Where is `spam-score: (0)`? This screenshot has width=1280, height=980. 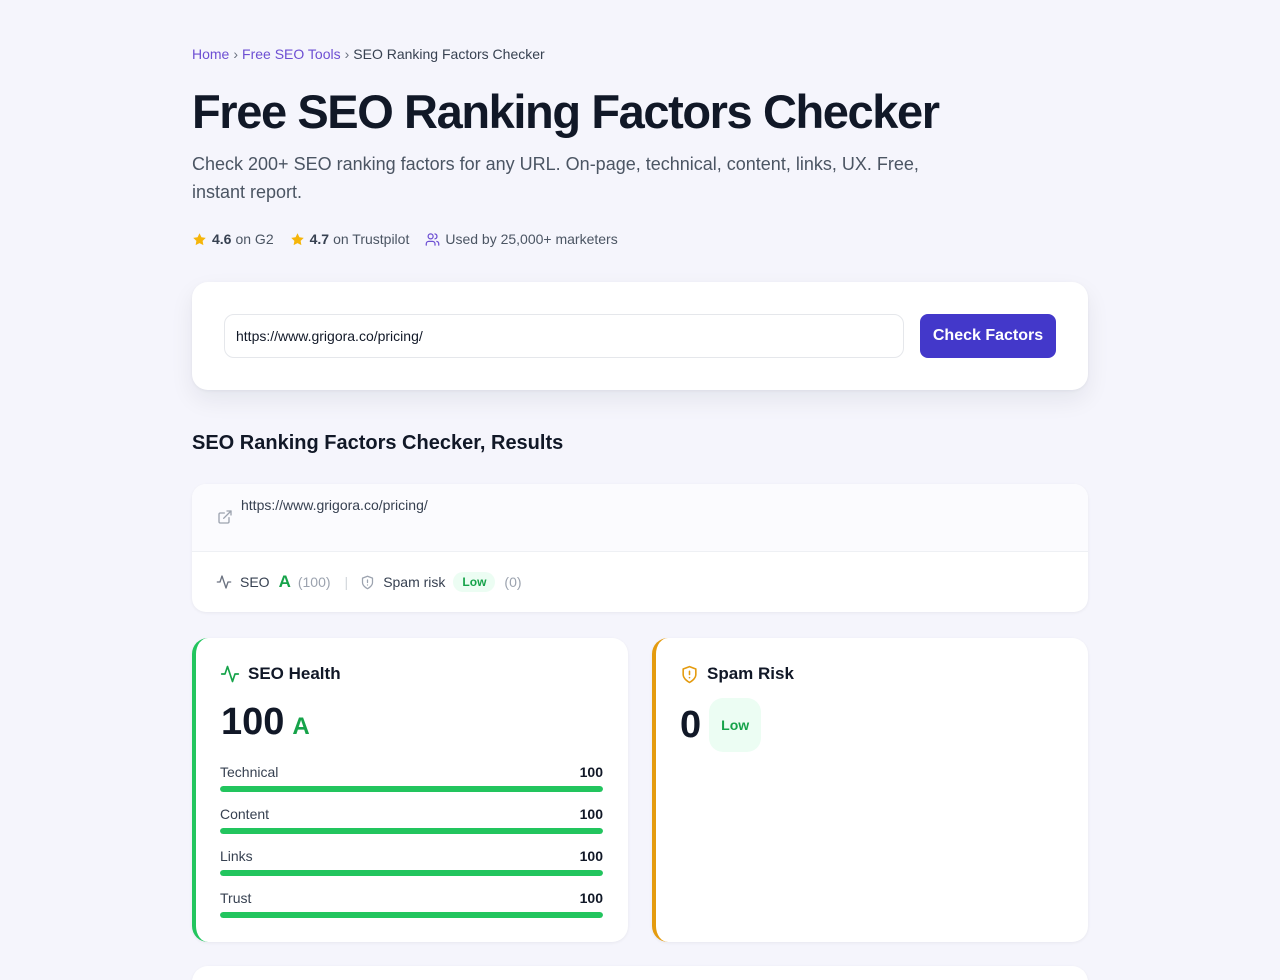 spam-score: (0) is located at coordinates (513, 582).